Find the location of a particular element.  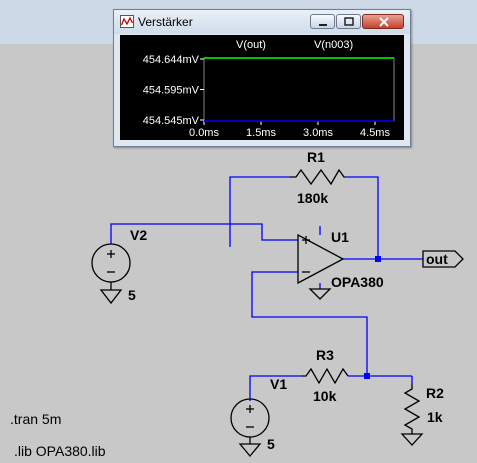

net-label-out: out is located at coordinates (443, 259).